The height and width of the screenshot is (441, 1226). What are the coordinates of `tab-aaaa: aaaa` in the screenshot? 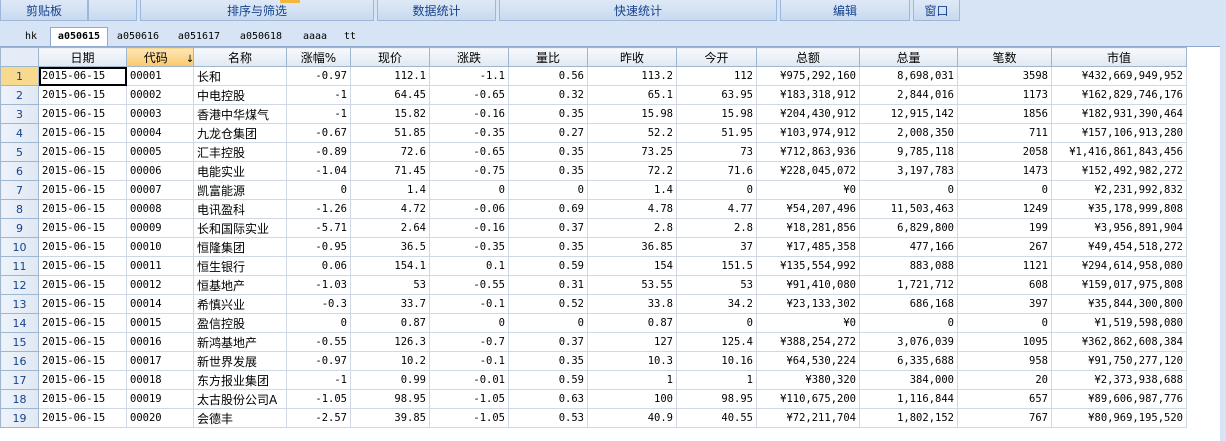 It's located at (315, 37).